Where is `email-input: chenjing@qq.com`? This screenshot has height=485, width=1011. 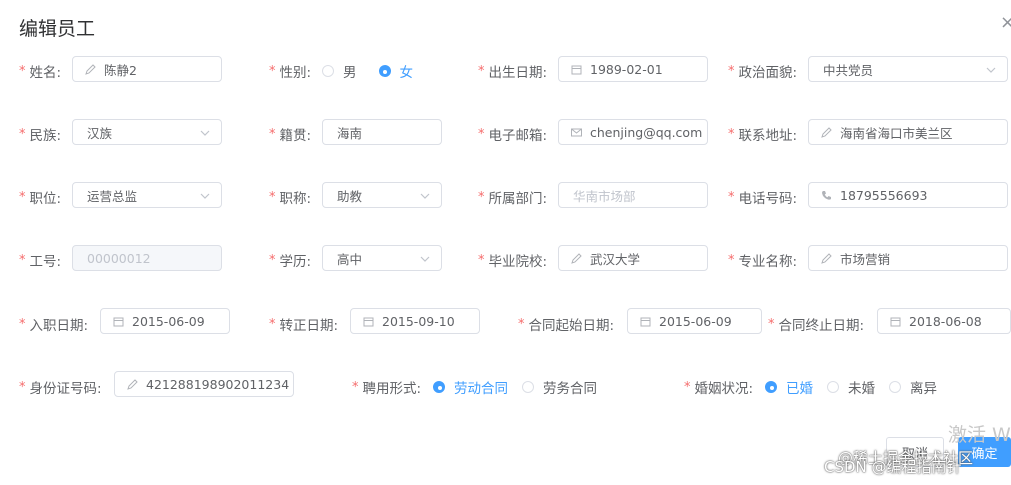 email-input: chenjing@qq.com is located at coordinates (633, 132).